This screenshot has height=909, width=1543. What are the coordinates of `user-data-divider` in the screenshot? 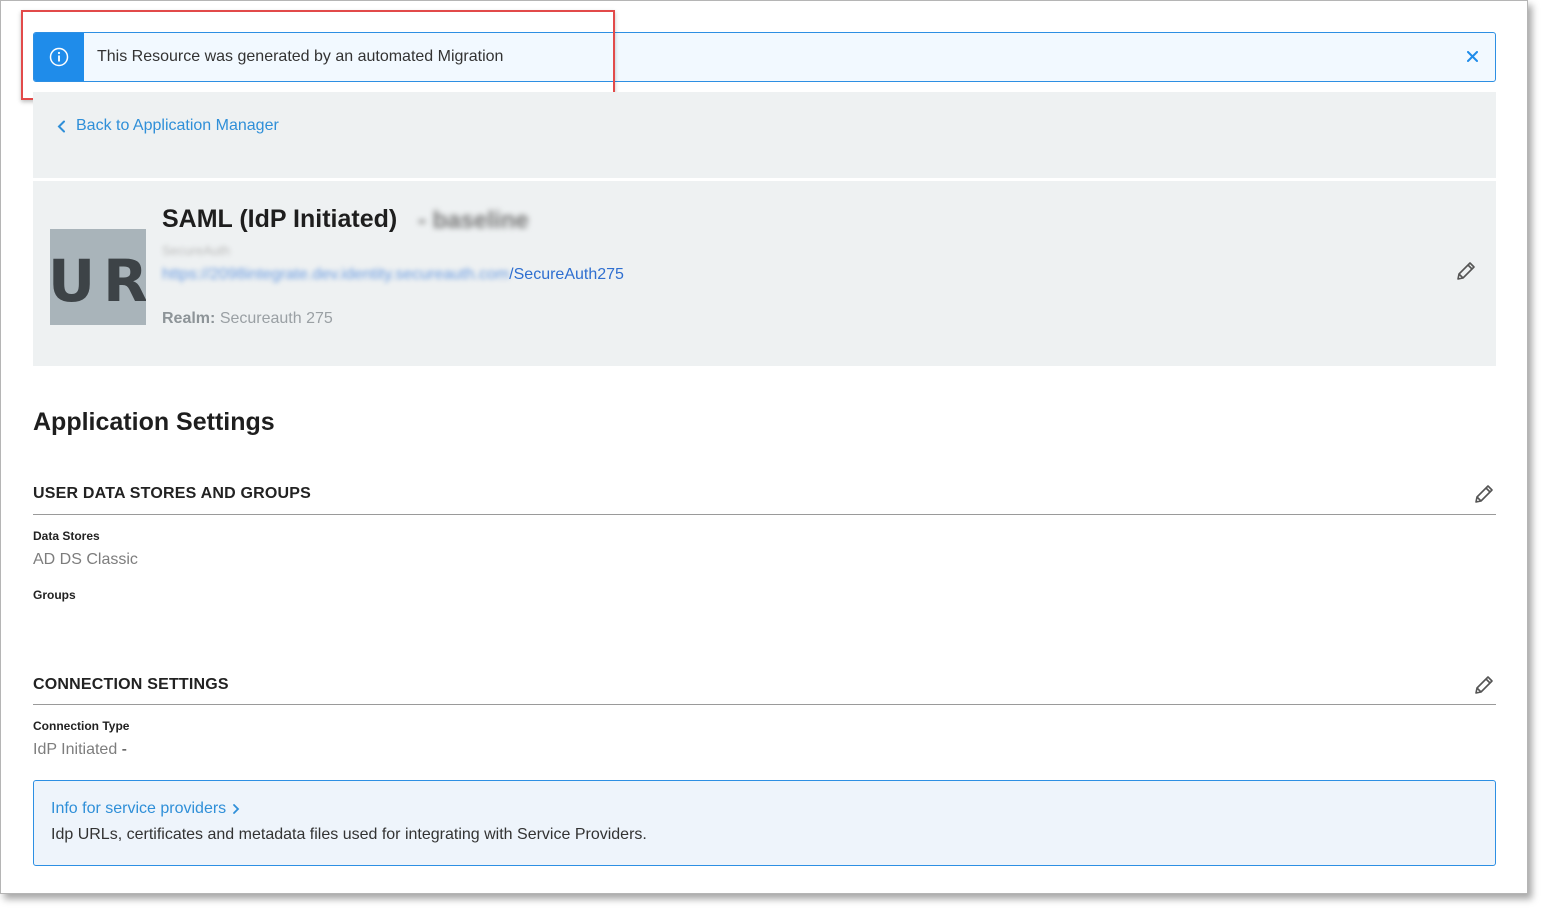 It's located at (764, 514).